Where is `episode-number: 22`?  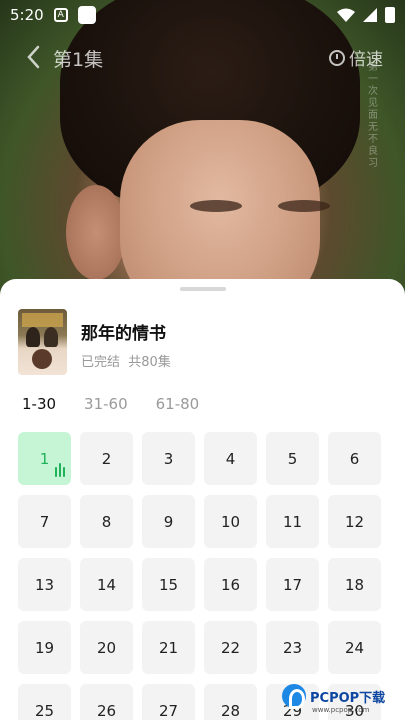
episode-number: 22 is located at coordinates (230, 647).